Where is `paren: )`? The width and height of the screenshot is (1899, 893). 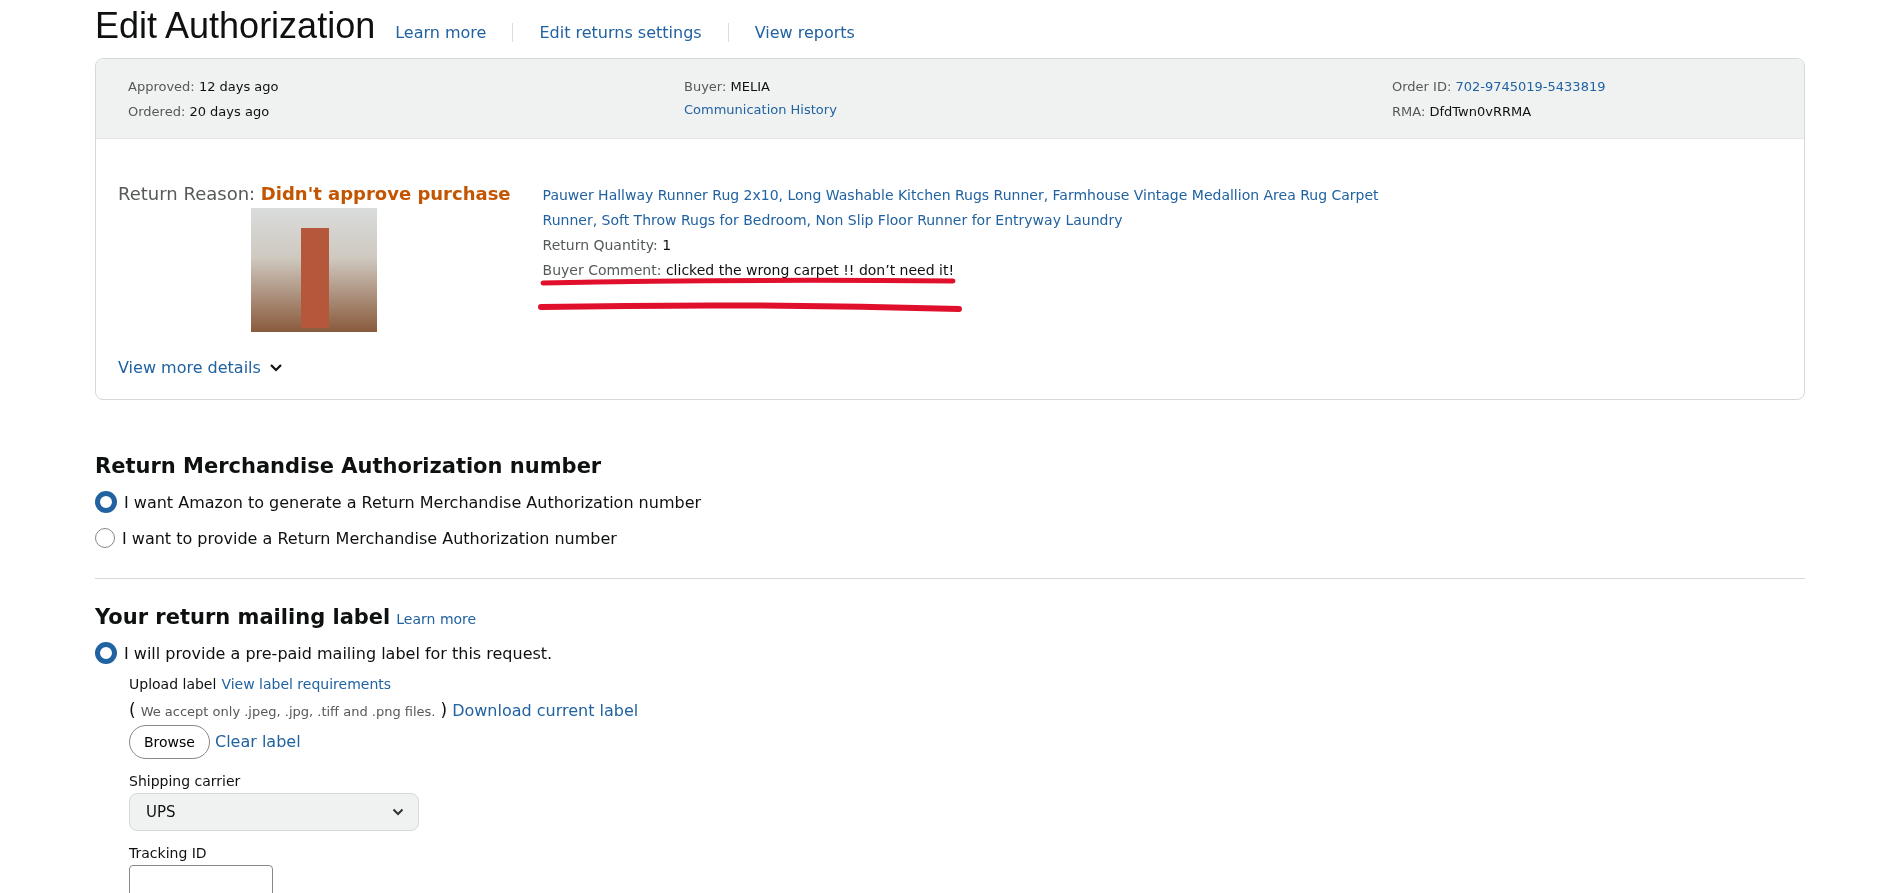
paren: ) is located at coordinates (444, 710).